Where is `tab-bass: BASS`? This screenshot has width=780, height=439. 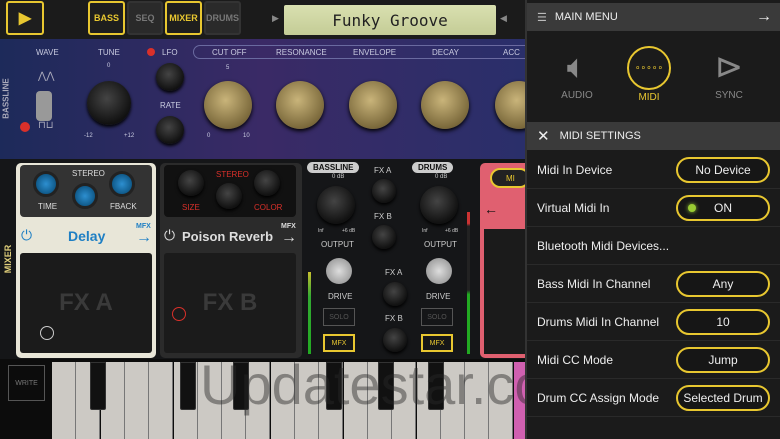
tab-bass: BASS is located at coordinates (106, 18).